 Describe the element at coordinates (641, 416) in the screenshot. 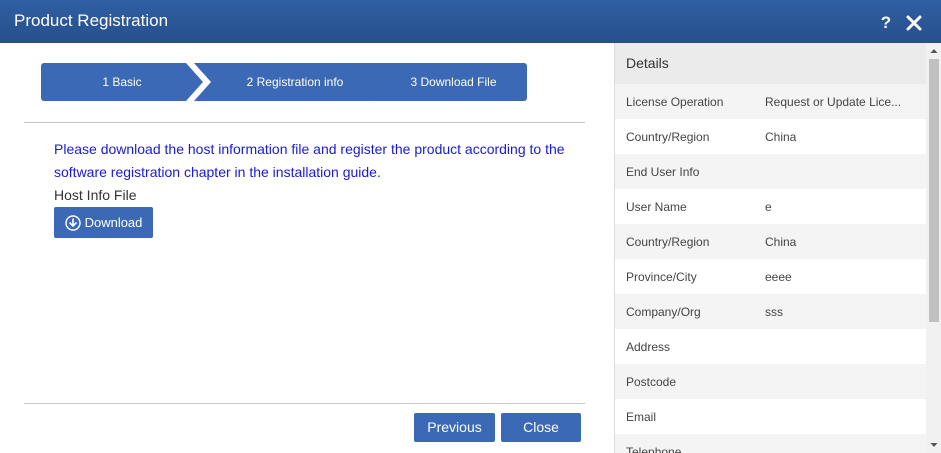

I see `details-key: Email` at that location.